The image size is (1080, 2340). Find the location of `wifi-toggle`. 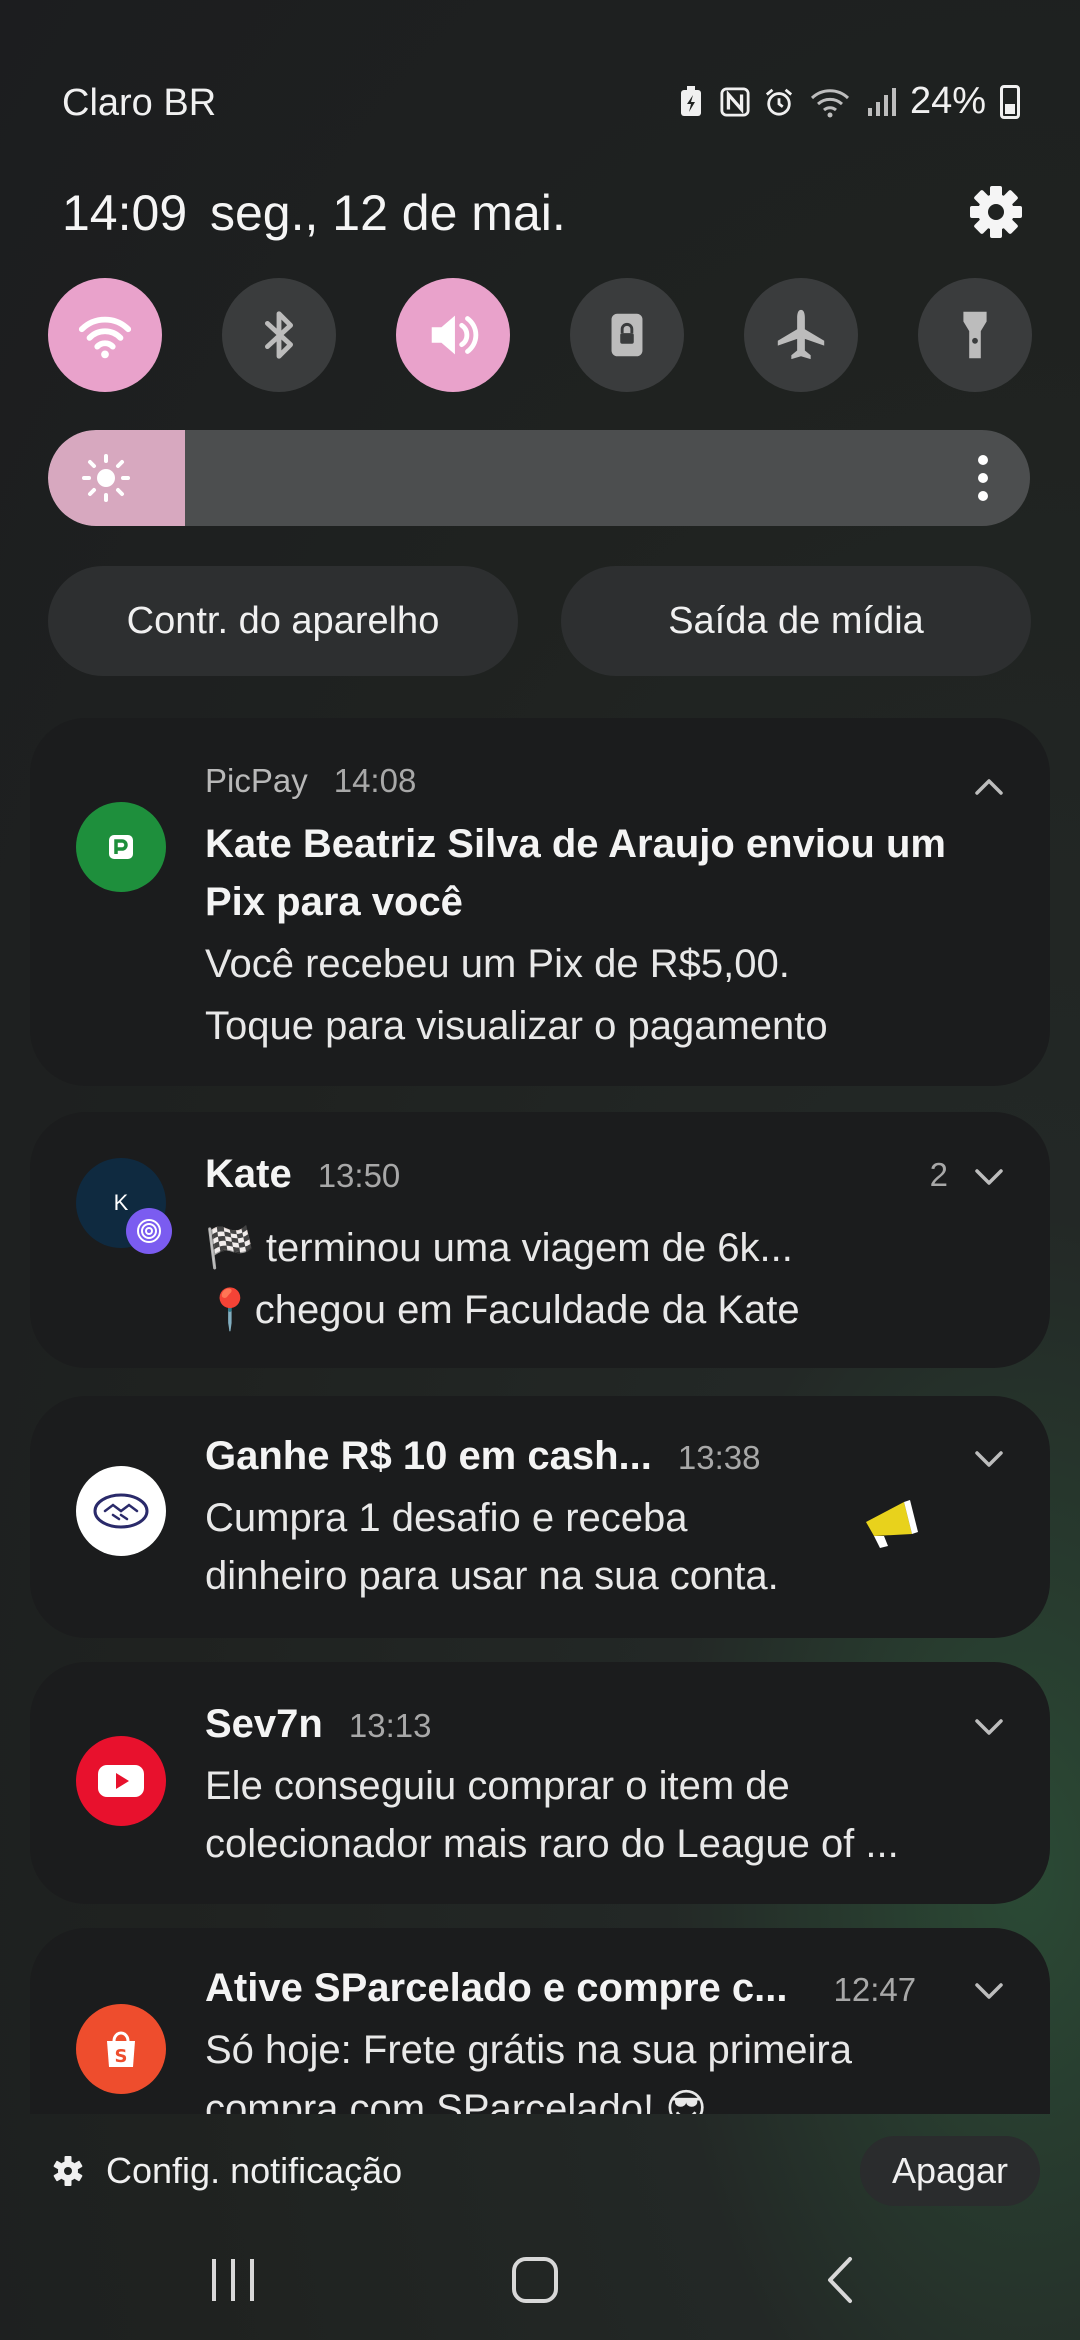

wifi-toggle is located at coordinates (105, 335).